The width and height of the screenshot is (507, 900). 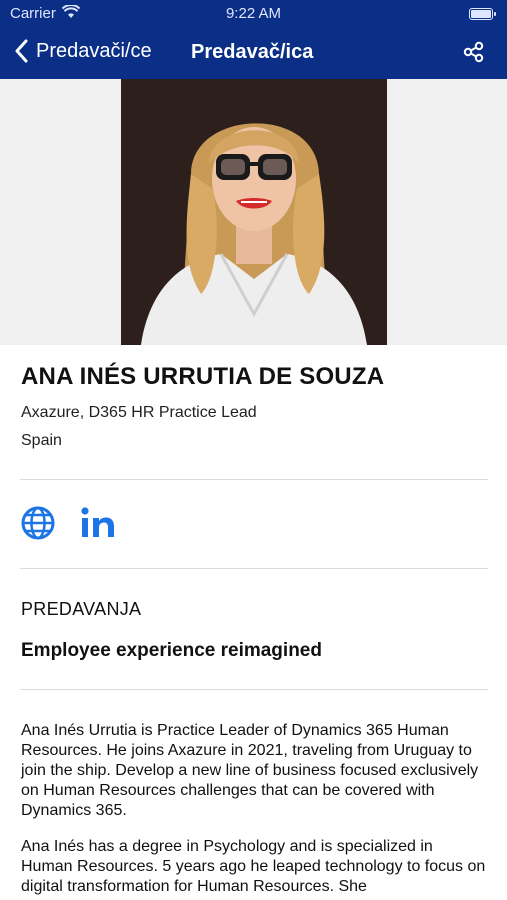 What do you see at coordinates (474, 52) in the screenshot?
I see `share-icon` at bounding box center [474, 52].